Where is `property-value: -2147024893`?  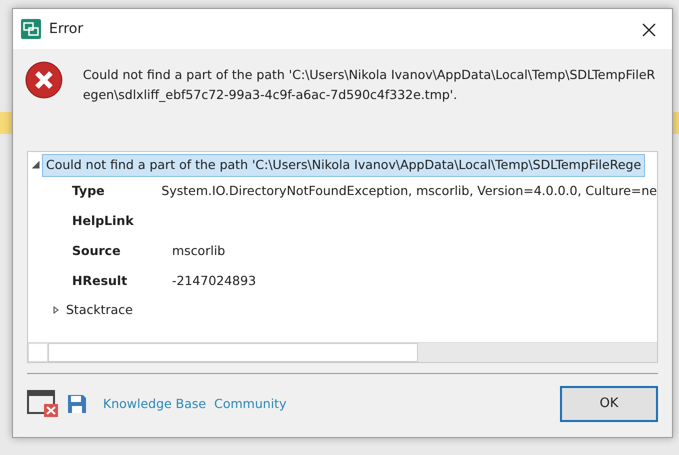
property-value: -2147024893 is located at coordinates (214, 281).